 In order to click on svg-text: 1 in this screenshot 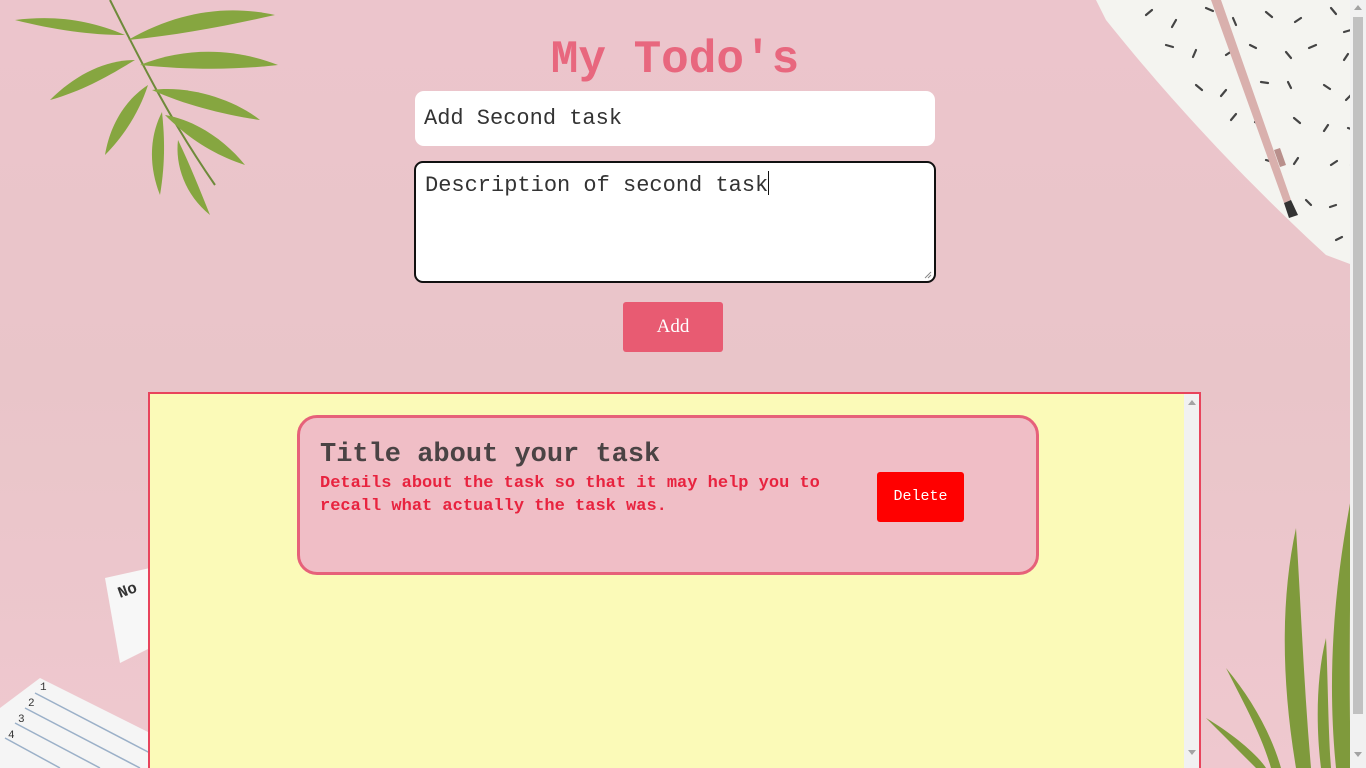, I will do `click(43, 688)`.